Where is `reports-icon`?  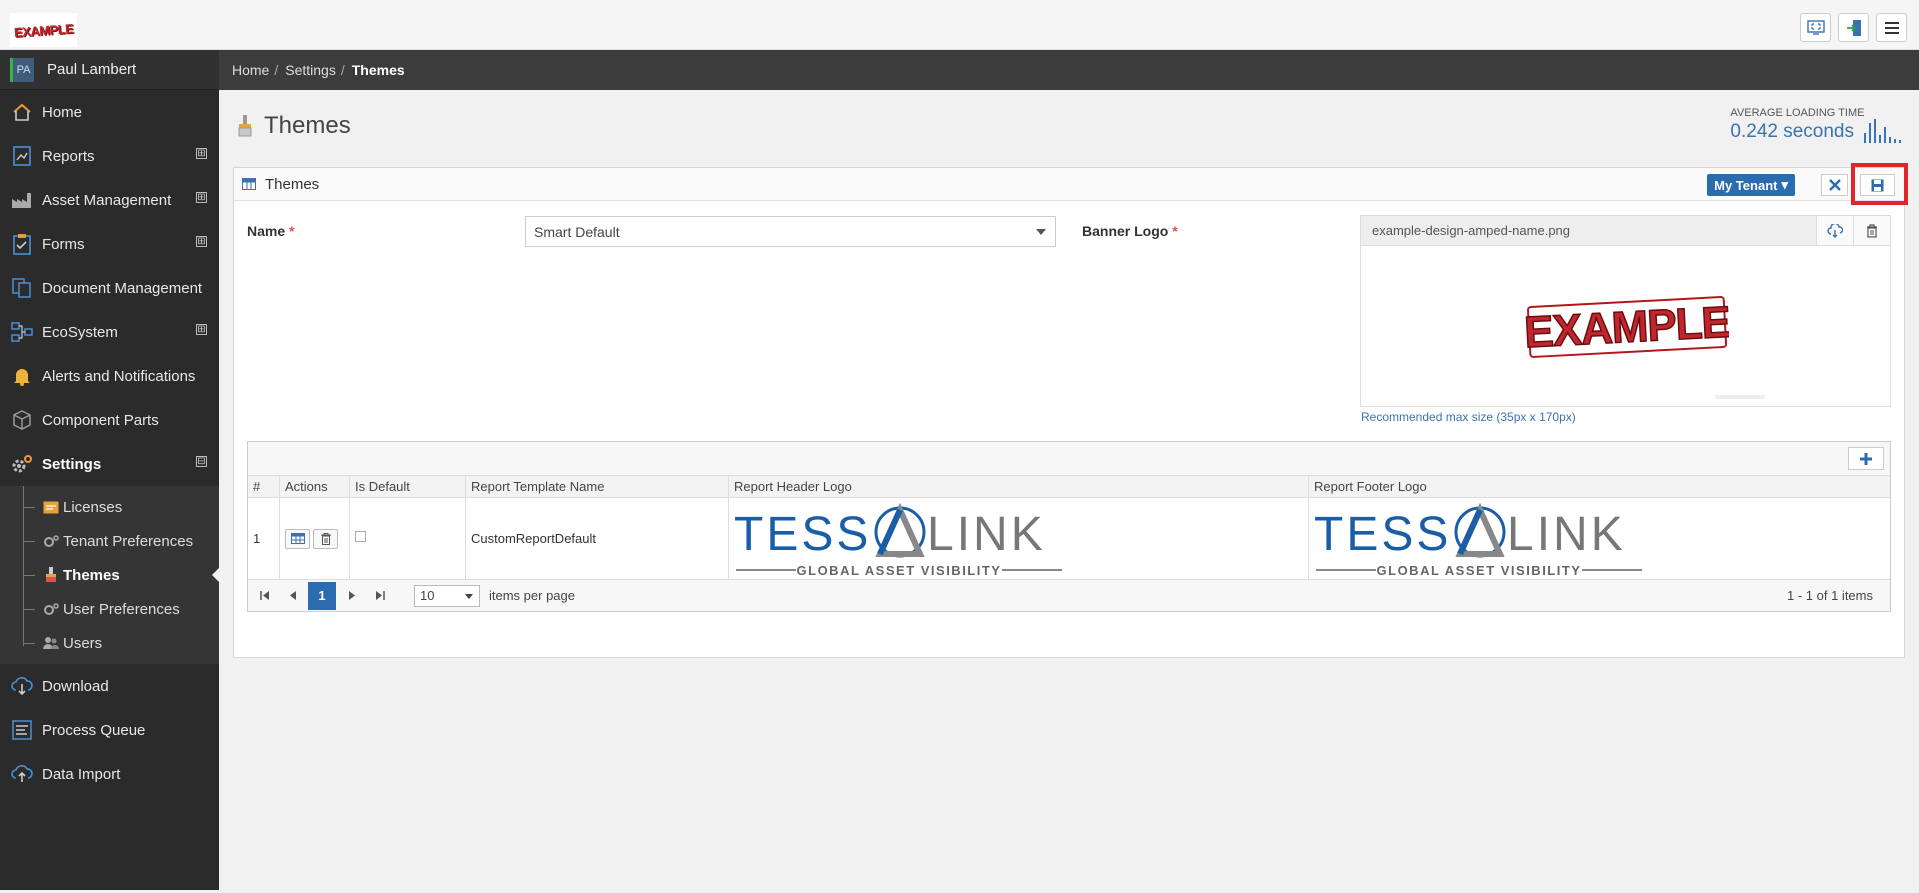
reports-icon is located at coordinates (22, 156).